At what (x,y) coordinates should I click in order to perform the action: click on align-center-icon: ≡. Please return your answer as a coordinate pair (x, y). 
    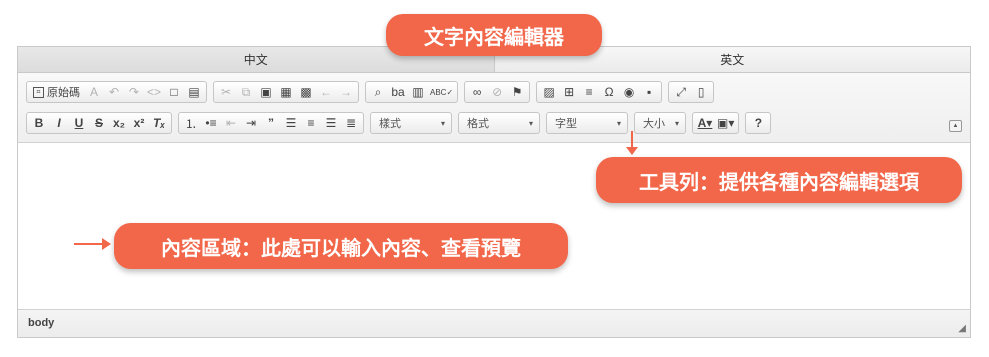
    Looking at the image, I should click on (311, 123).